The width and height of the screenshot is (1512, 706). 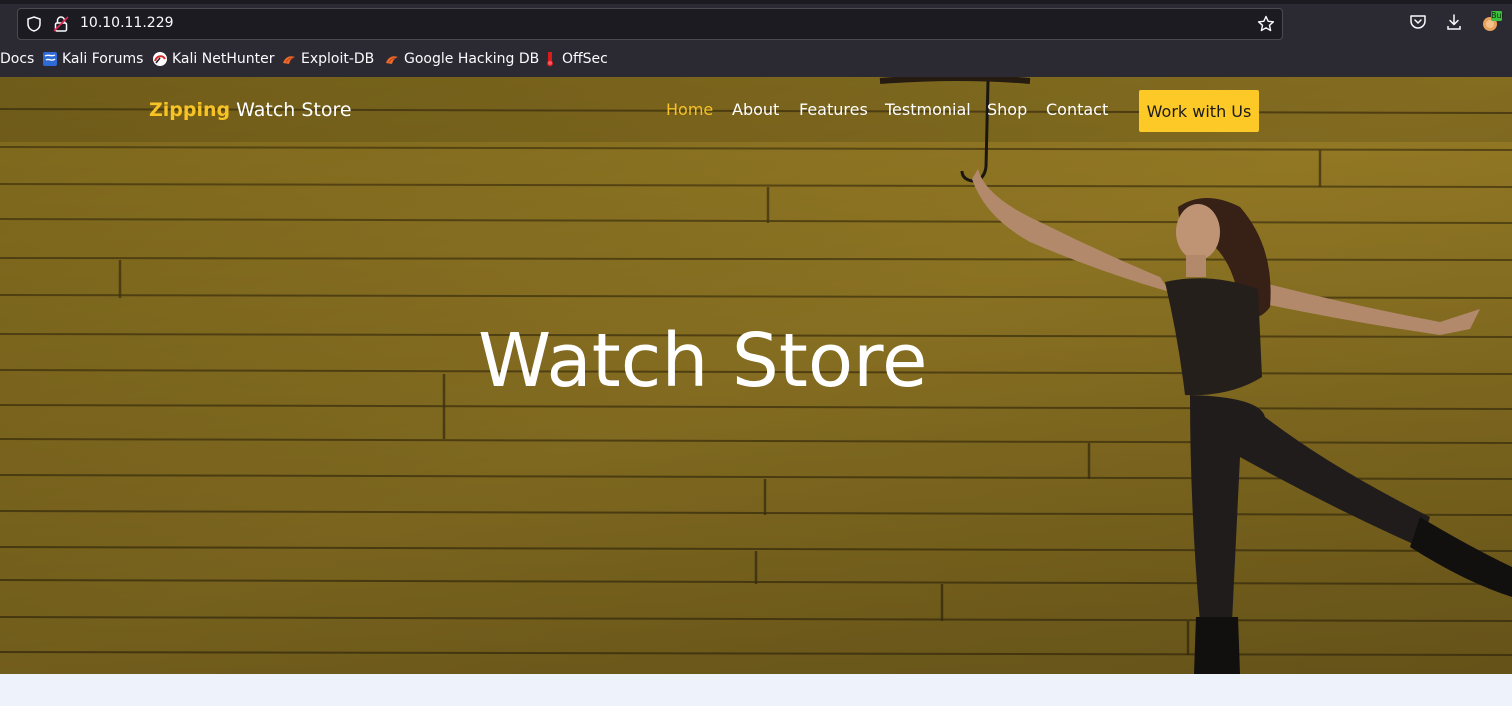 I want to click on bookmark-google-hacking-db: Google Hacking DB, so click(x=461, y=59).